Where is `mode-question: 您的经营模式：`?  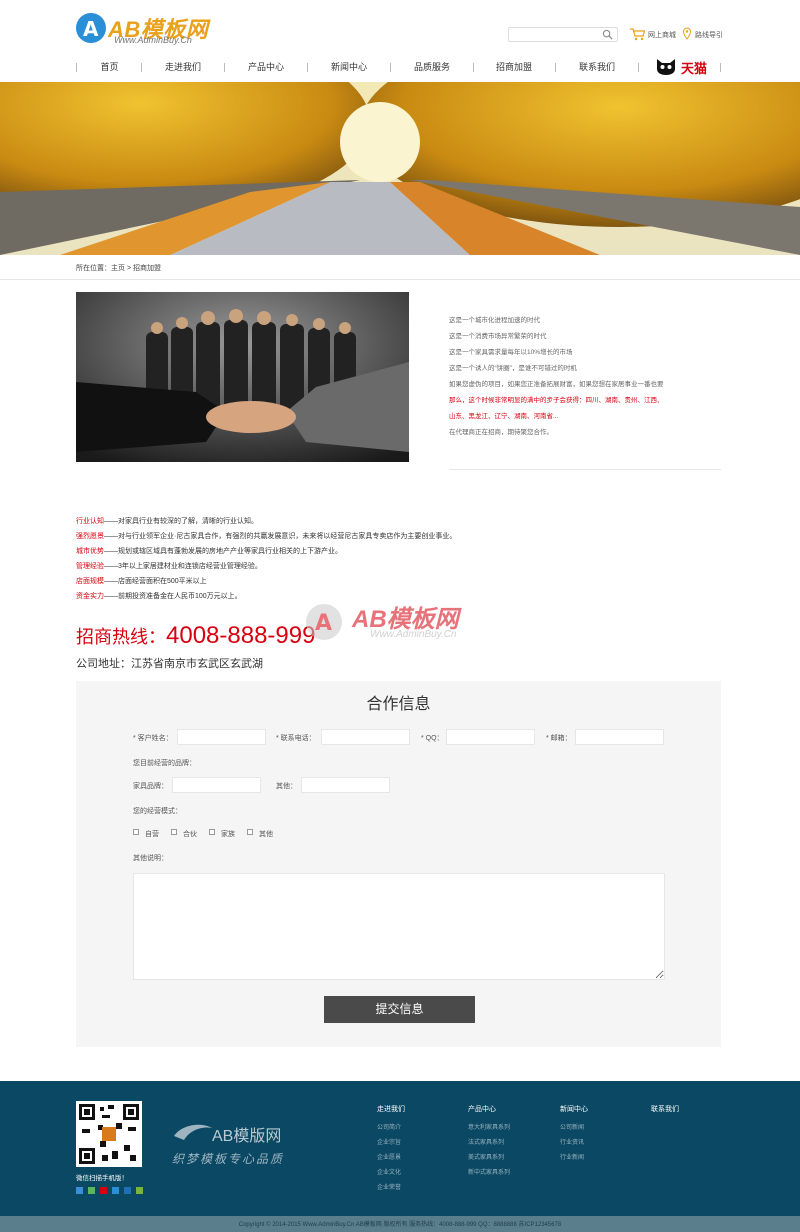
mode-question: 您的经营模式： is located at coordinates (157, 811).